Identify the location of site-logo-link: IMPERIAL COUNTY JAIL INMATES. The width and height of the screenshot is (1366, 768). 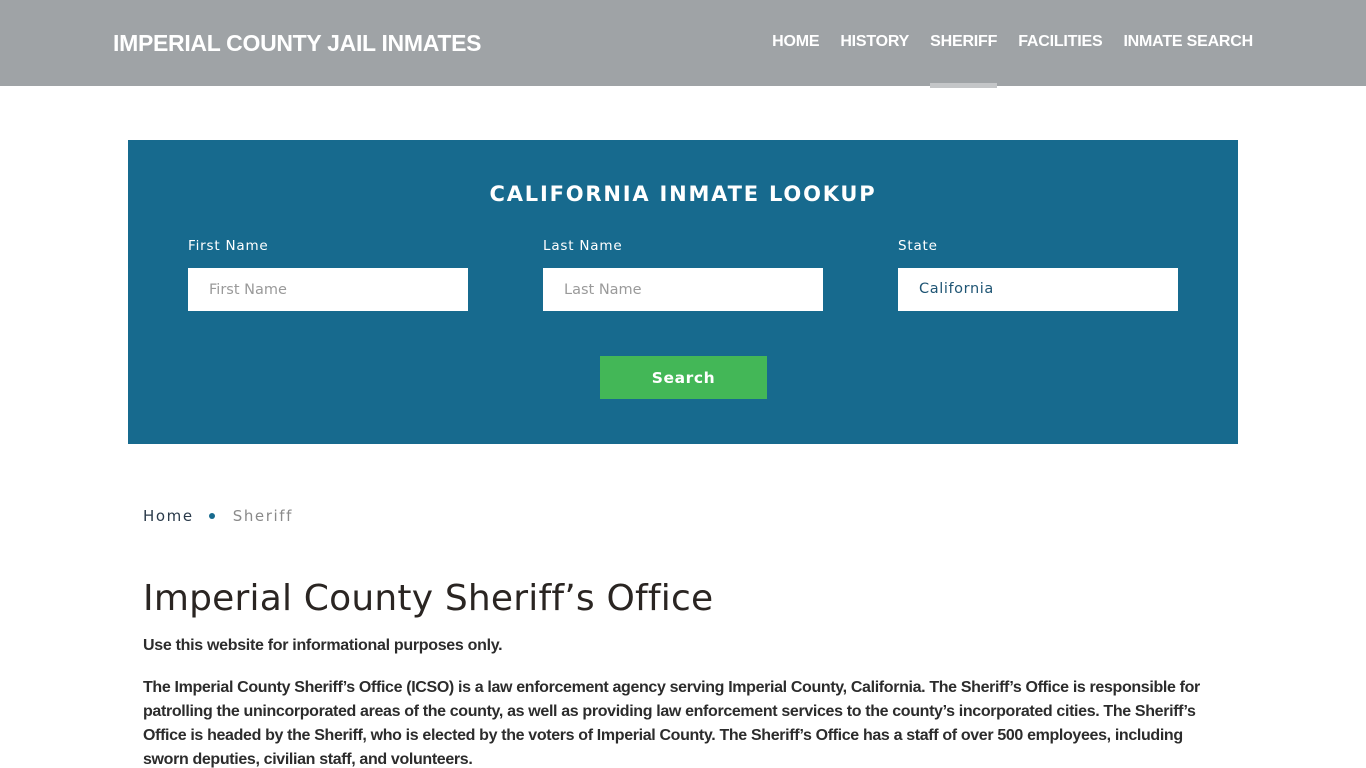
(297, 43).